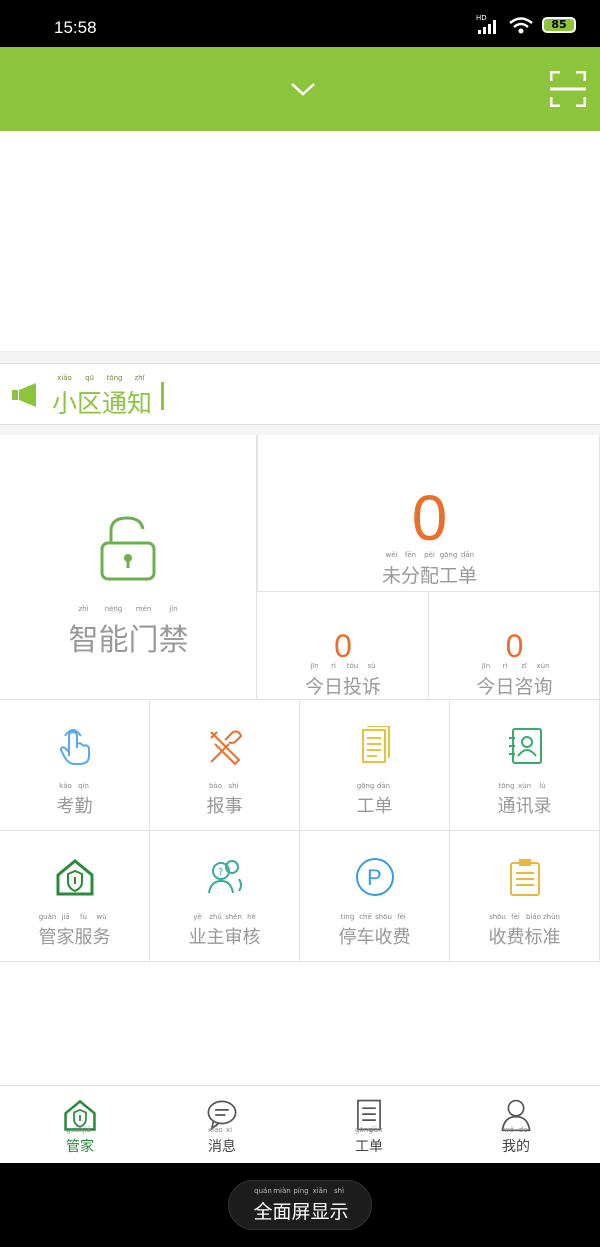  Describe the element at coordinates (233, 806) in the screenshot. I see `glyph-char: 事` at that location.